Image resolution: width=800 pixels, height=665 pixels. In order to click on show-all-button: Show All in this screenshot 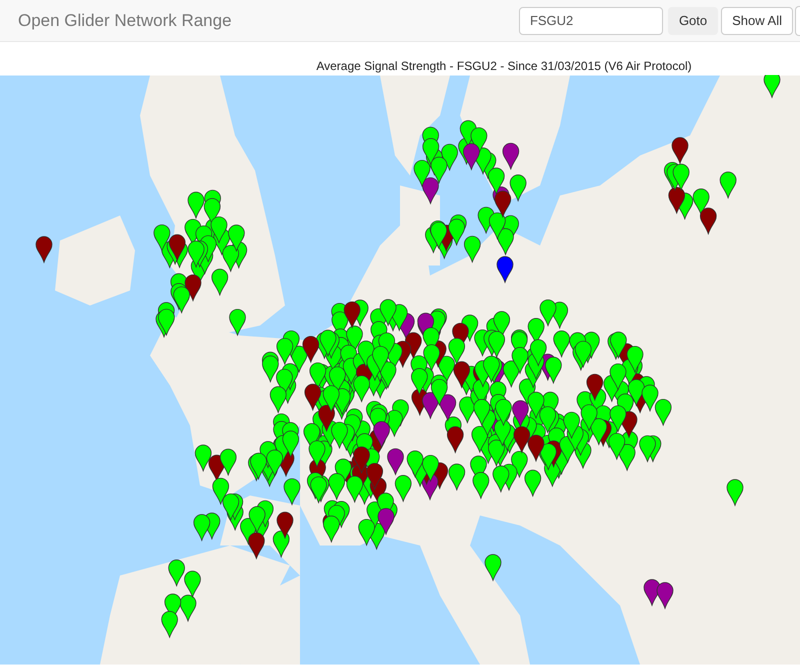, I will do `click(757, 20)`.